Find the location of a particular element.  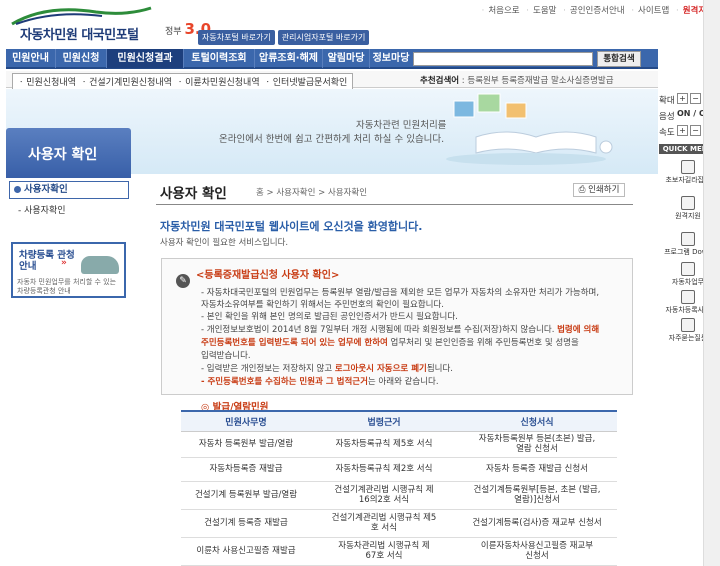

speed-down-button: − is located at coordinates (695, 130).